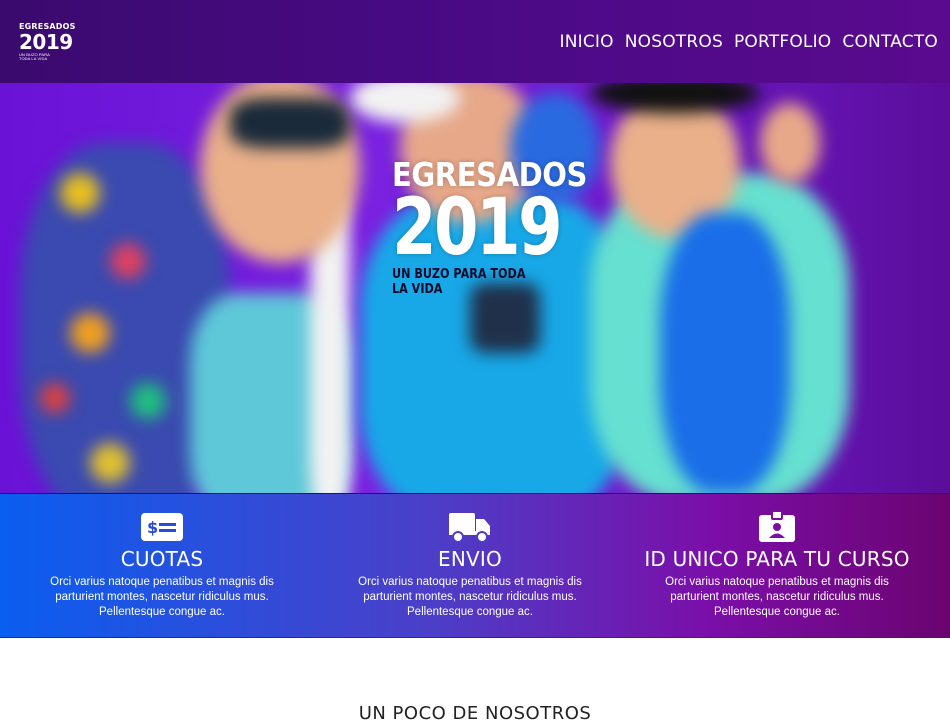 The image size is (950, 724). I want to click on hero-title: EGRESADOS 2019 UN BUZO PARA TODA LA VIDA, so click(489, 227).